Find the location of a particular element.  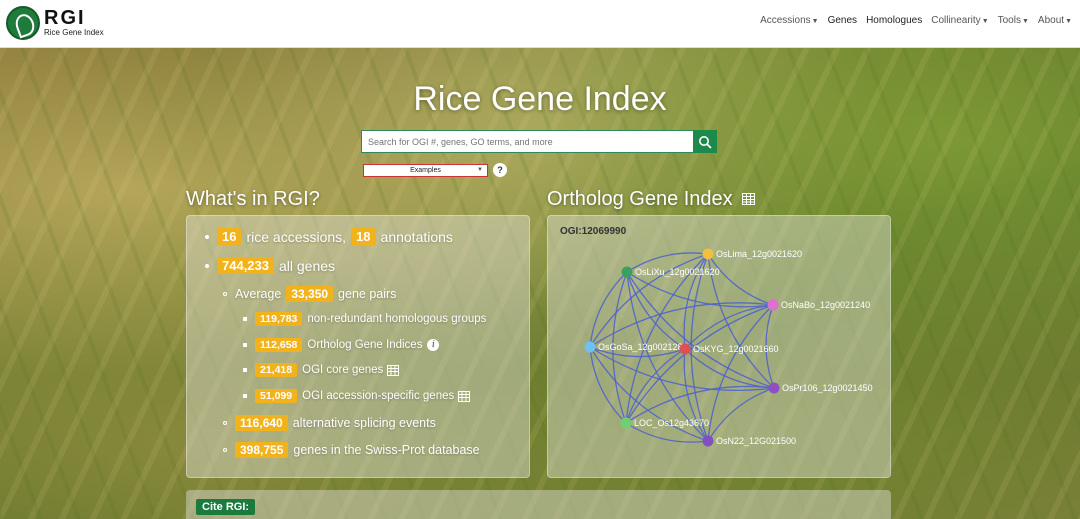

list-item: 112,658 Ortholog Gene Indices i is located at coordinates (341, 345).